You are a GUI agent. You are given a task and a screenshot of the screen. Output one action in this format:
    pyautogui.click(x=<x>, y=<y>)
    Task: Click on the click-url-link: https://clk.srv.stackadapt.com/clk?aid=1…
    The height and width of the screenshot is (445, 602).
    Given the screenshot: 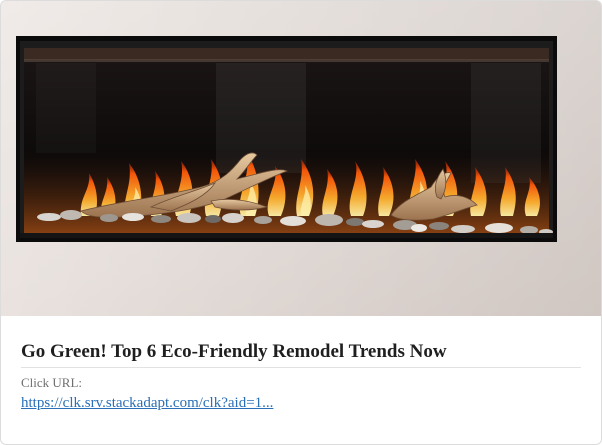 What is the action you would take?
    pyautogui.click(x=147, y=403)
    